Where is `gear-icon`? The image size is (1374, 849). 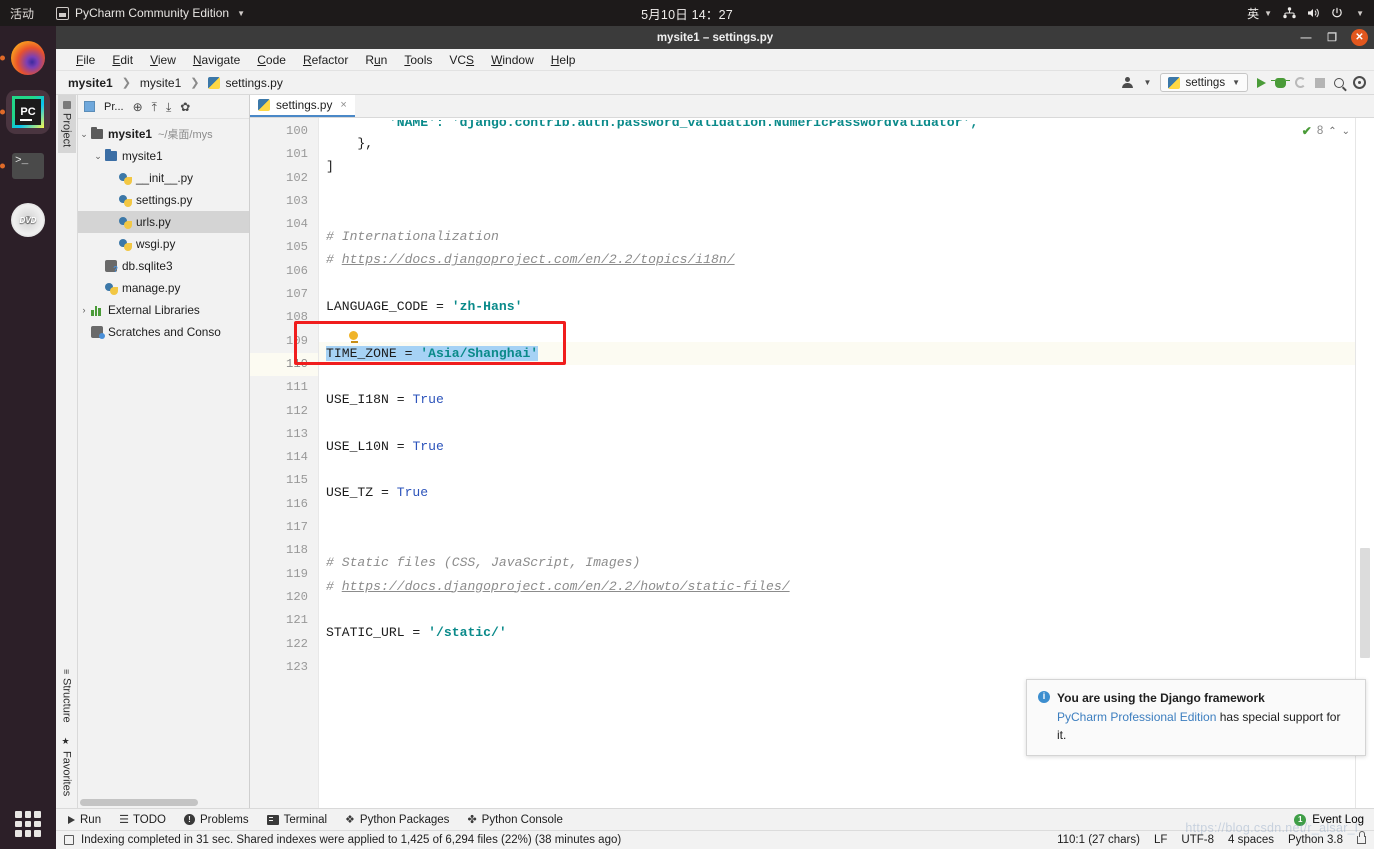
gear-icon is located at coordinates (1359, 82).